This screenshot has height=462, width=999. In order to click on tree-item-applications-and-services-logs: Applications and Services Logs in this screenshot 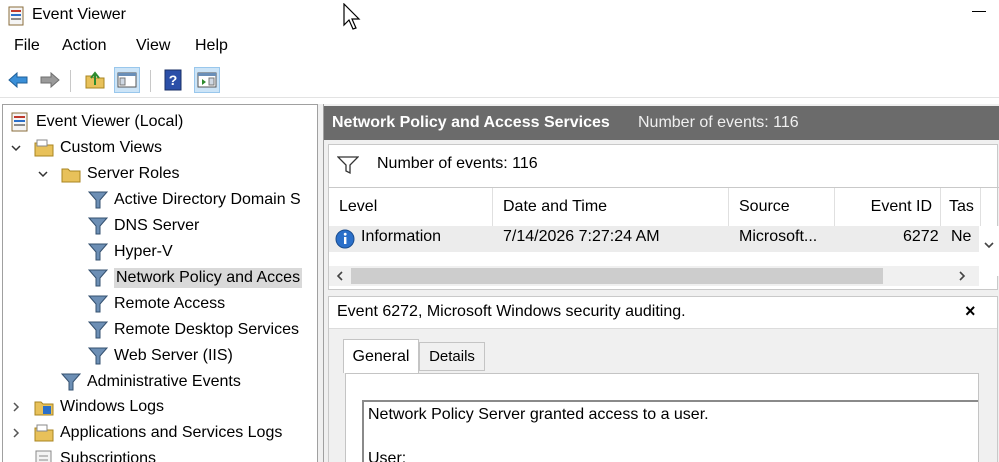, I will do `click(157, 433)`.